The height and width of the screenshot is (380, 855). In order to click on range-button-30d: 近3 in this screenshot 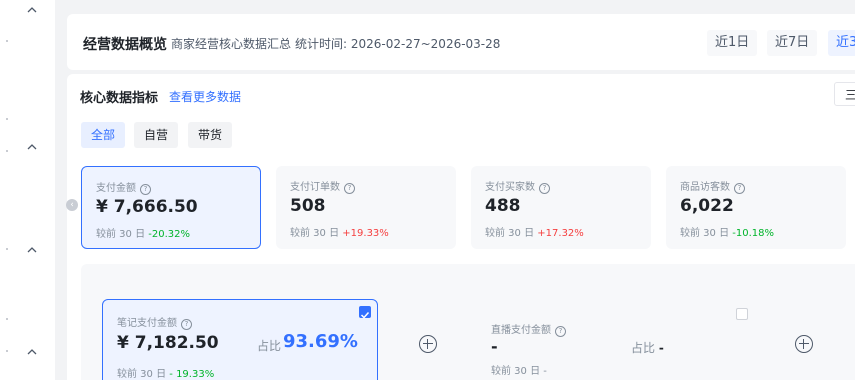, I will do `click(841, 43)`.